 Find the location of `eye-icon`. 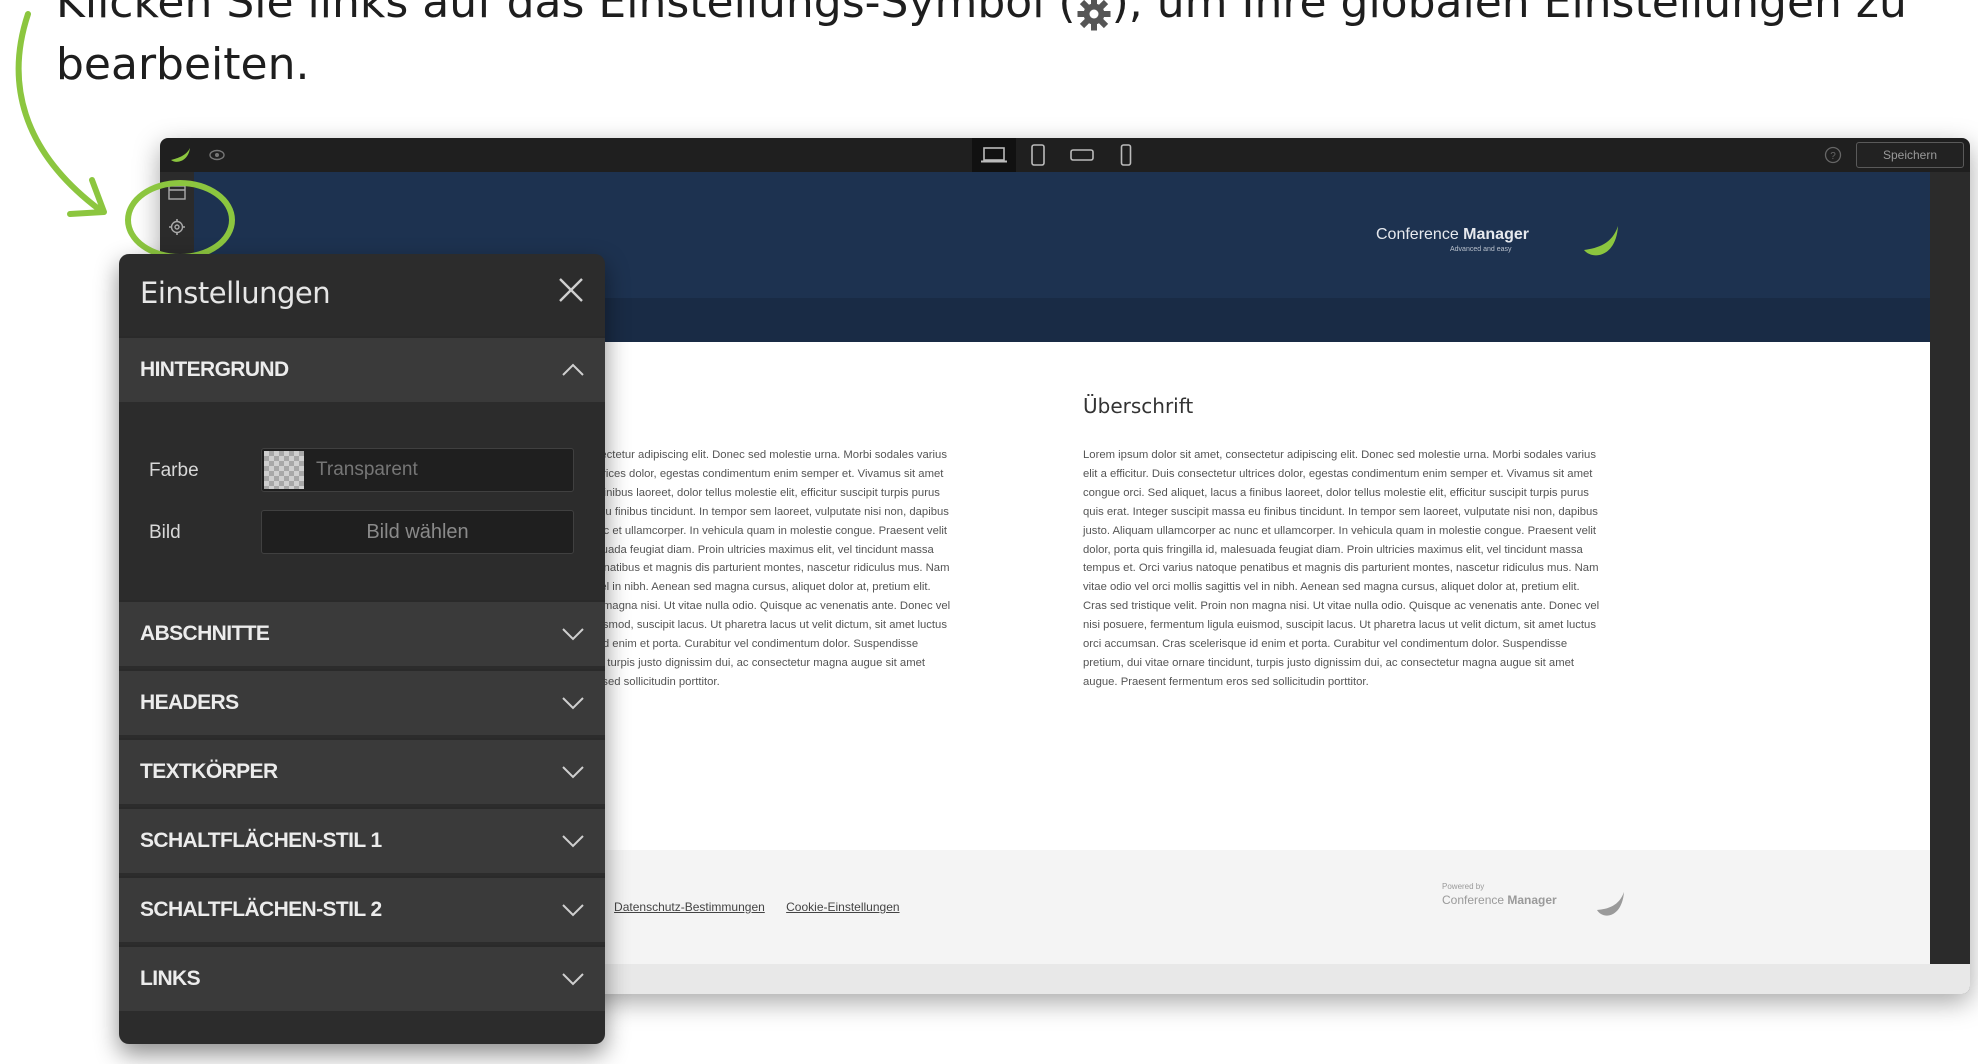

eye-icon is located at coordinates (217, 155).